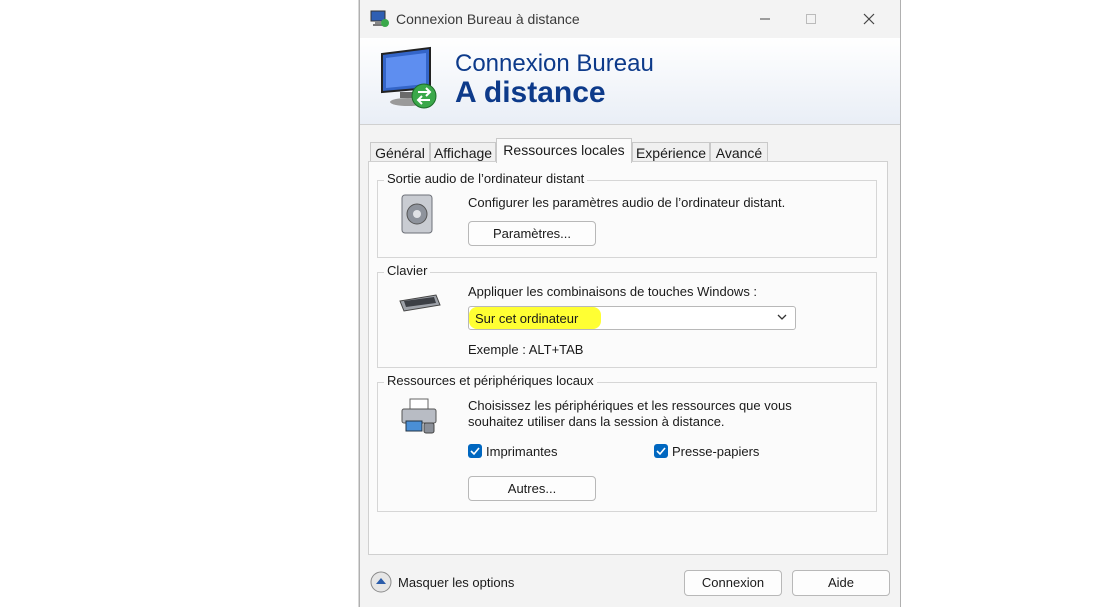  I want to click on monitor-icon, so click(413, 79).